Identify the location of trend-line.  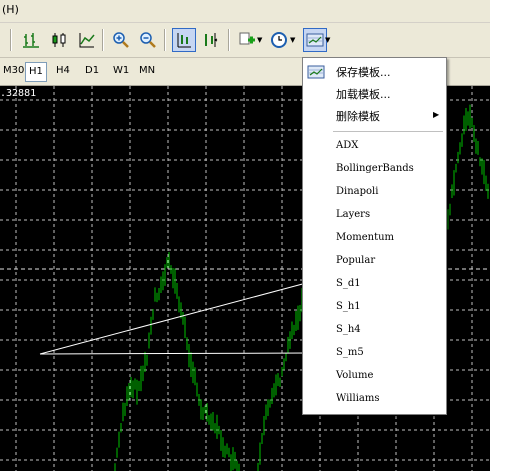
(175, 353).